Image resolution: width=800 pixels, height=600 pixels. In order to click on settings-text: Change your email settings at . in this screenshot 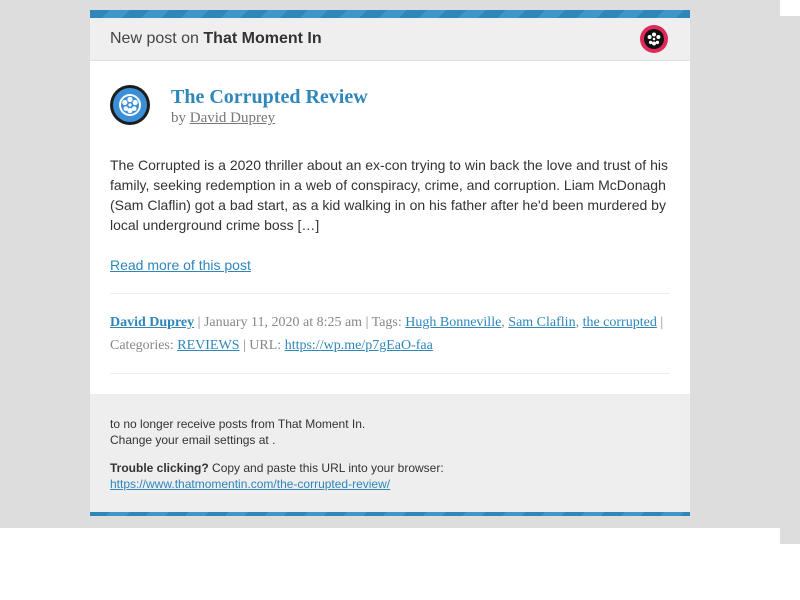, I will do `click(193, 440)`.